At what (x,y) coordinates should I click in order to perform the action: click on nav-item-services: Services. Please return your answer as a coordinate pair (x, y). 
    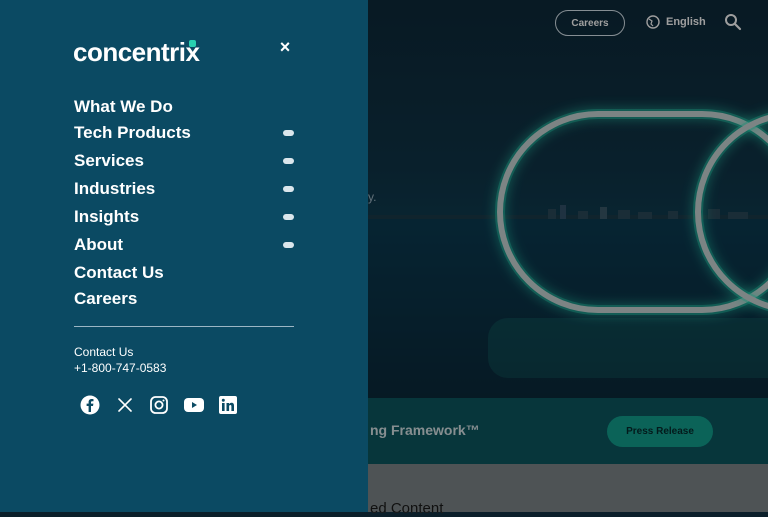
    Looking at the image, I should click on (184, 161).